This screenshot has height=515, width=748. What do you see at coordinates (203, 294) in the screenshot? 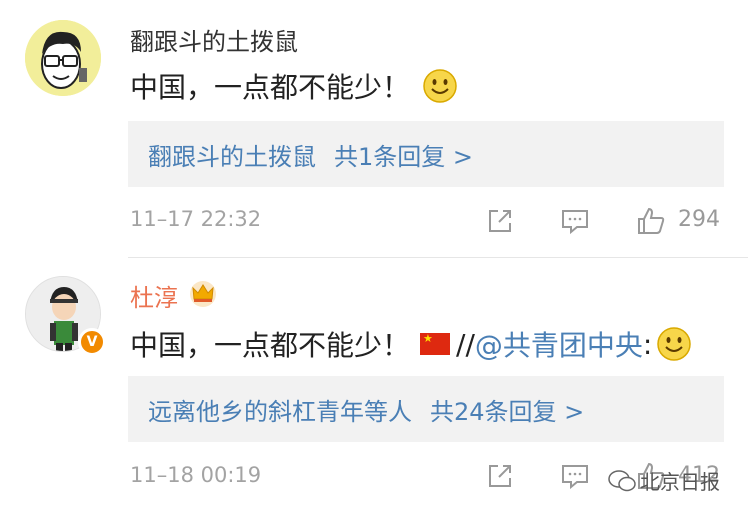
I see `crown-icon` at bounding box center [203, 294].